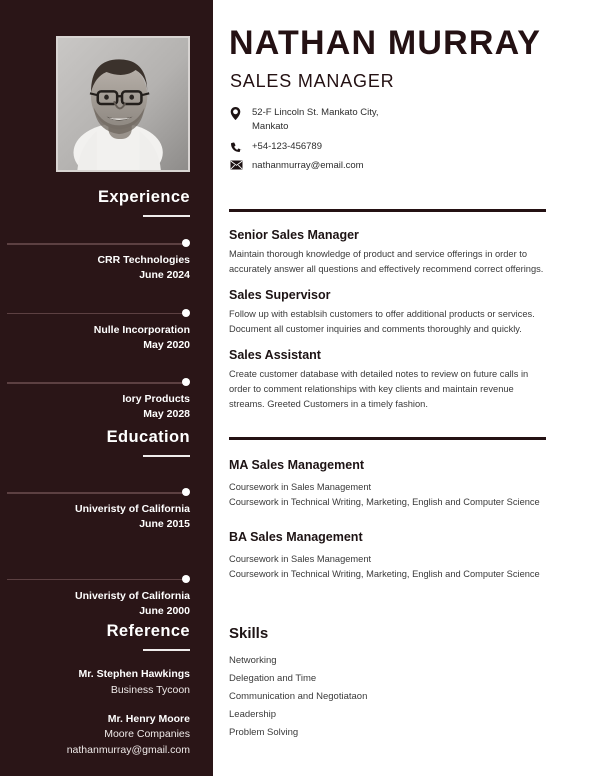  Describe the element at coordinates (164, 524) in the screenshot. I see `education-date: June 2015` at that location.